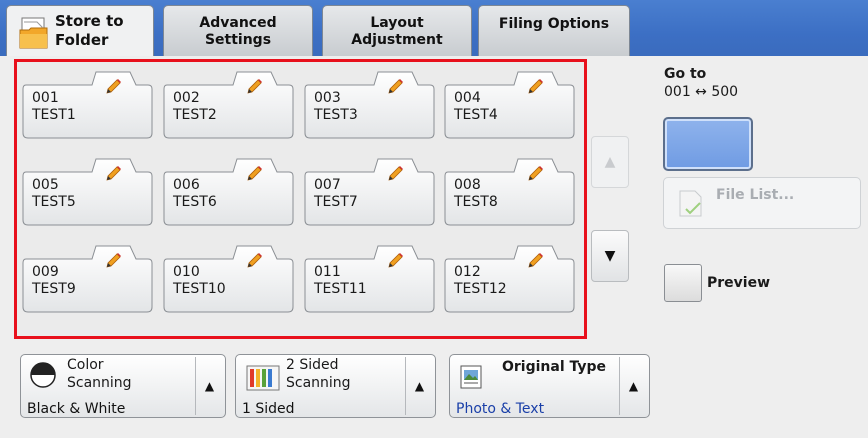 This screenshot has width=868, height=438. What do you see at coordinates (701, 92) in the screenshot?
I see `goto-range: 001 ↔ 500` at bounding box center [701, 92].